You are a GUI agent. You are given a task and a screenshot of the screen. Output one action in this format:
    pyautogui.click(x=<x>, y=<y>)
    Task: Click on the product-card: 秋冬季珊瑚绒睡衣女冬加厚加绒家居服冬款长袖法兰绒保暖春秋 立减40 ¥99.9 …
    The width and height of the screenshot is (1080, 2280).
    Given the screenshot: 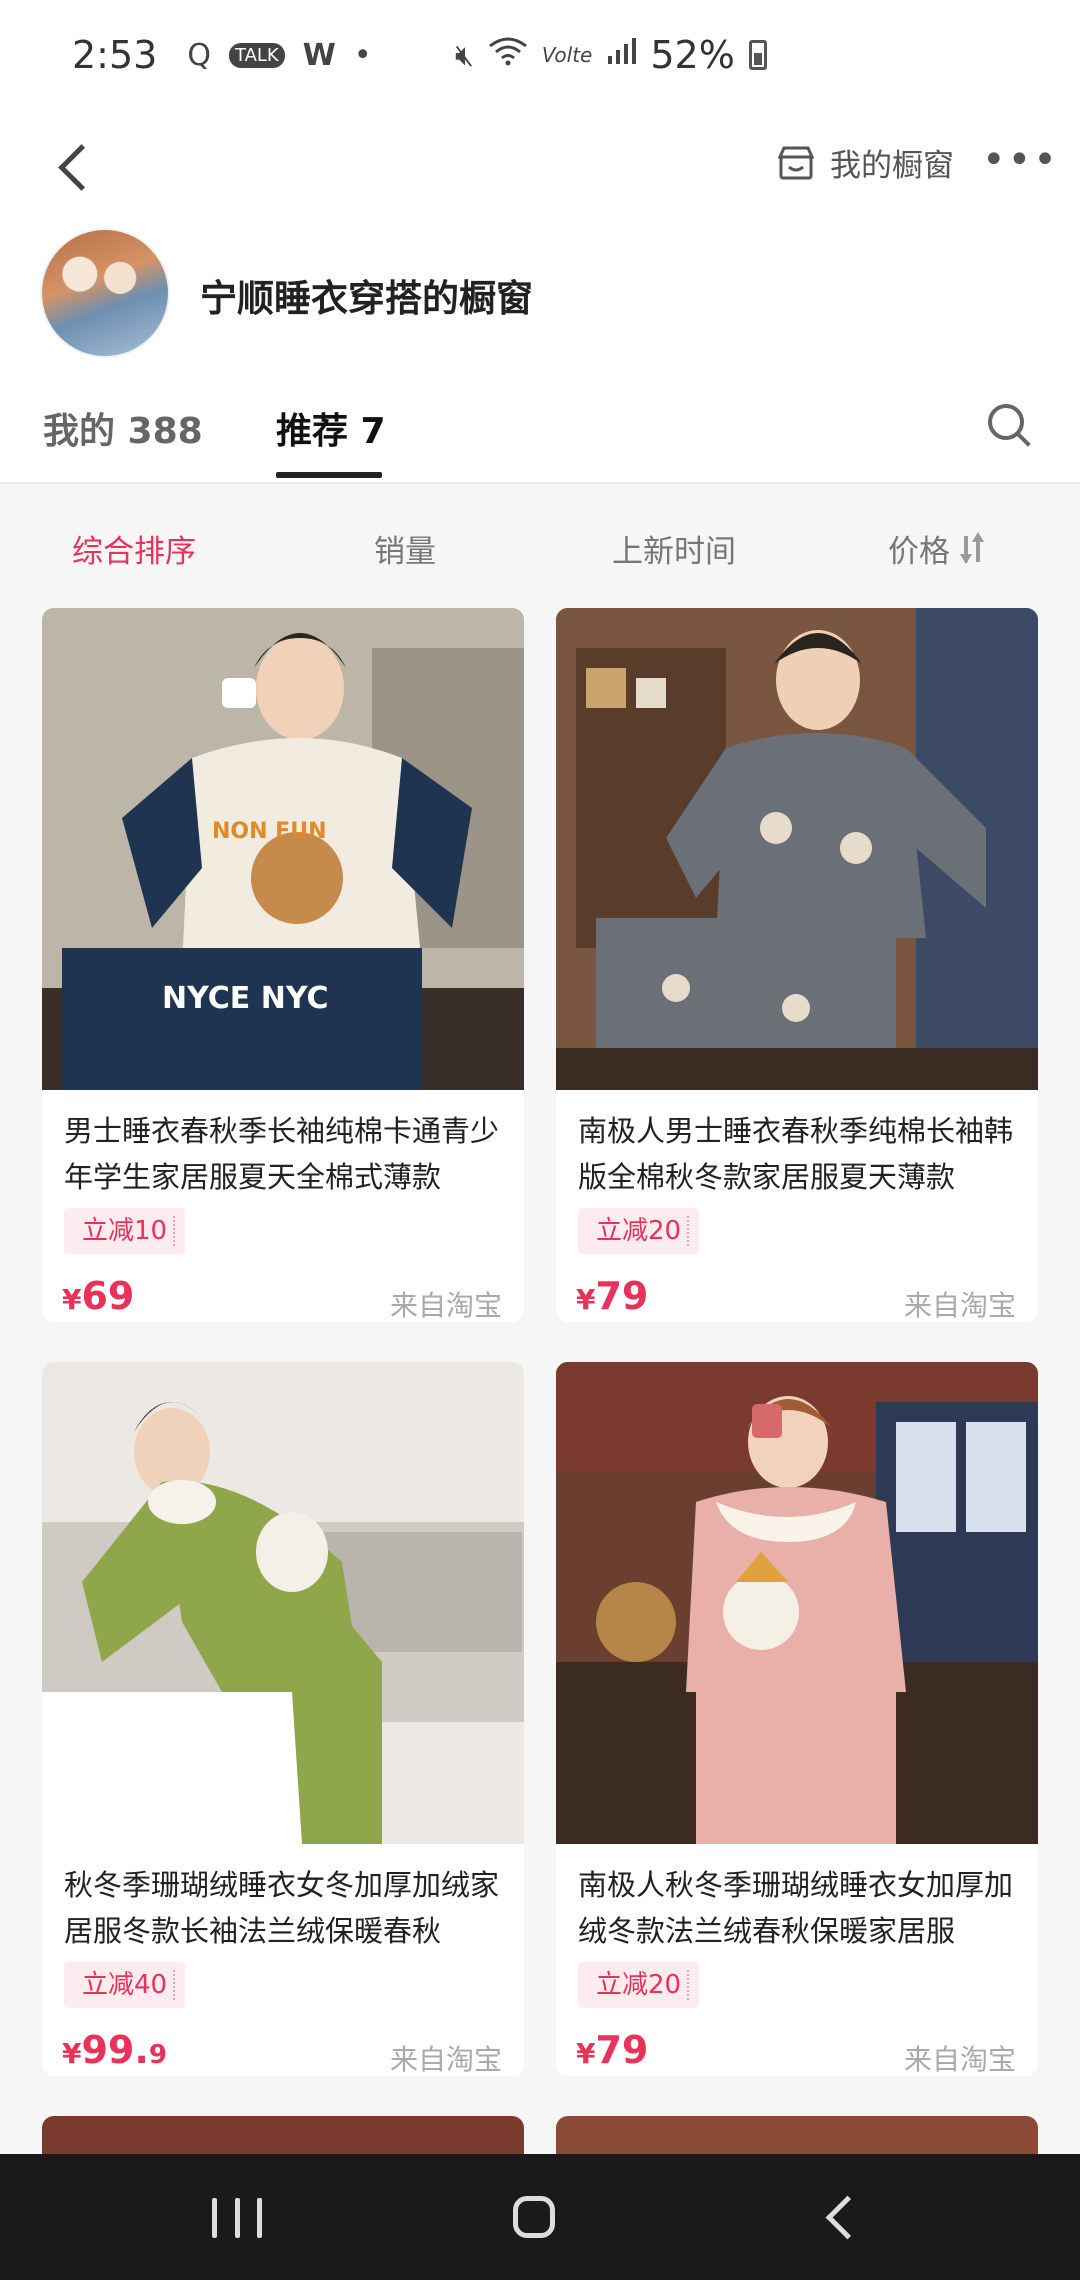 What is the action you would take?
    pyautogui.click(x=283, y=1719)
    